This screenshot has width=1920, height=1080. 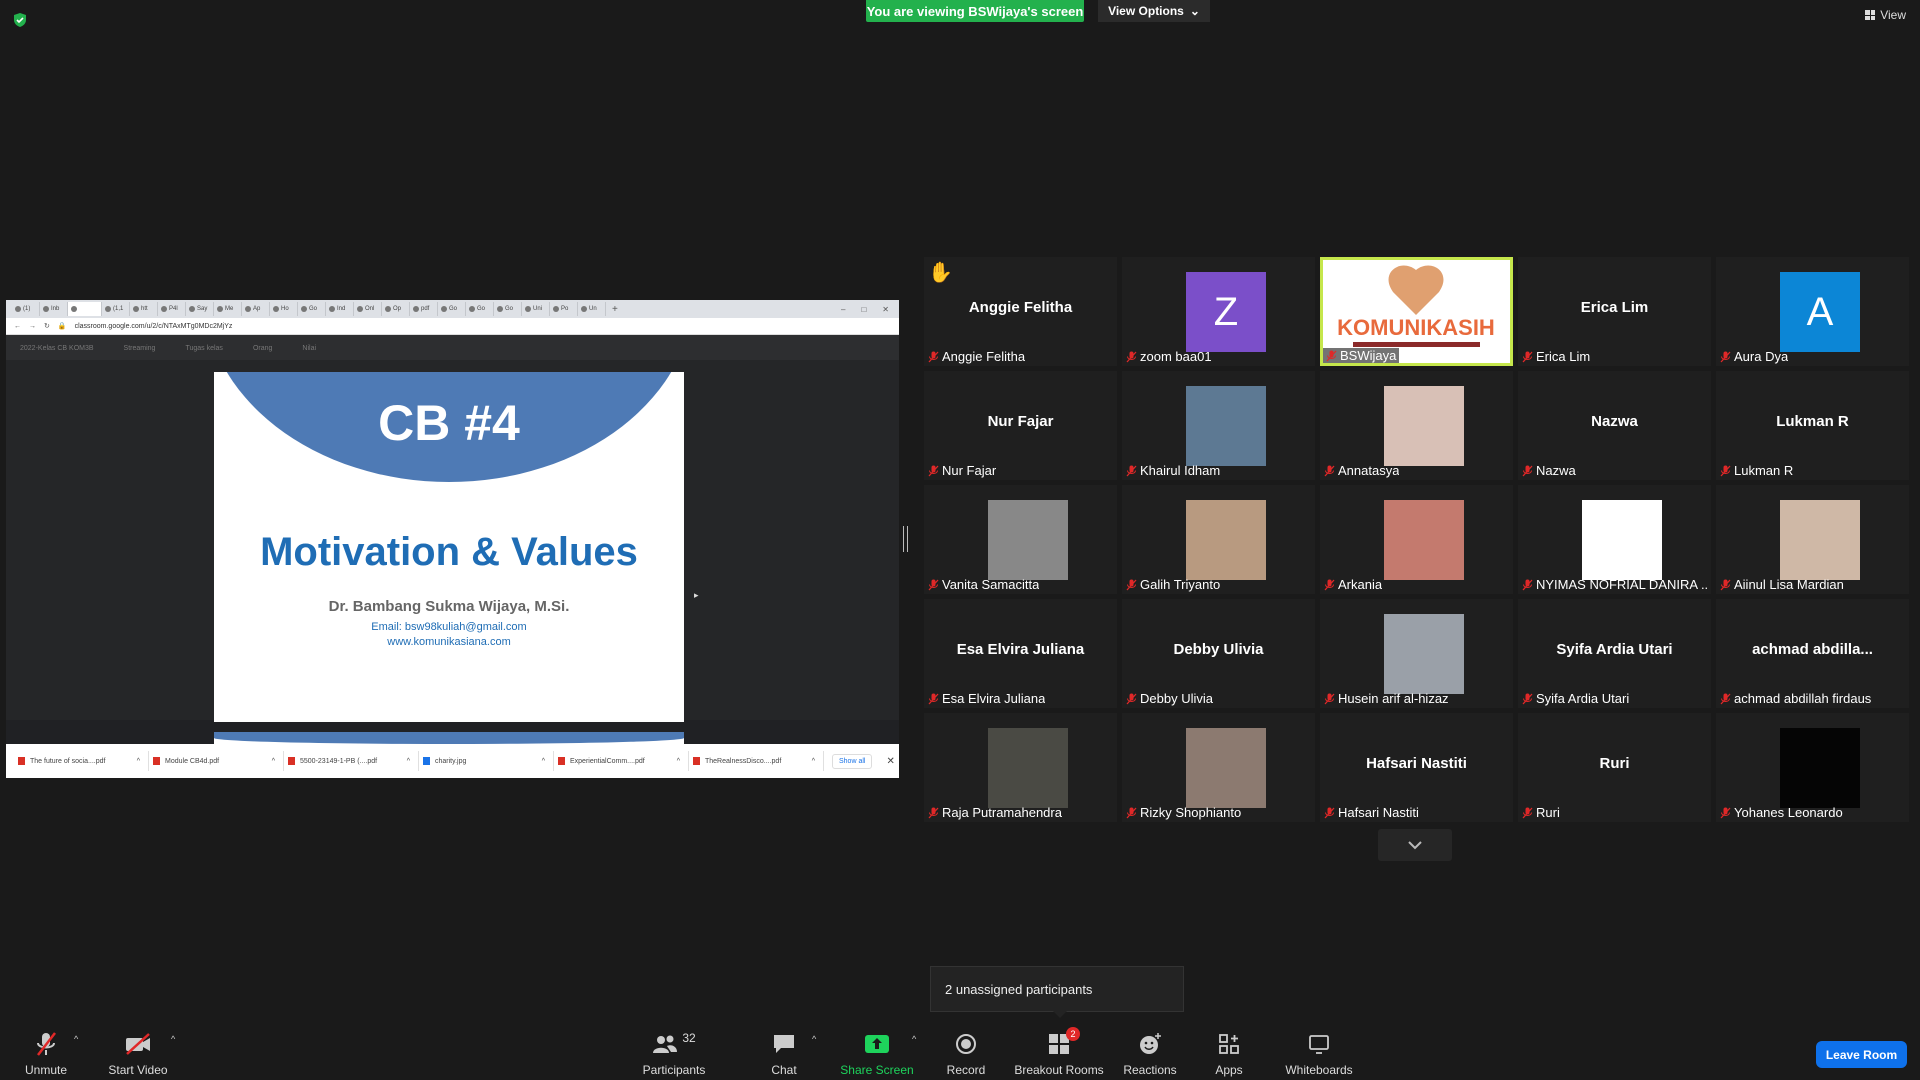 What do you see at coordinates (1415, 845) in the screenshot?
I see `next-page-button` at bounding box center [1415, 845].